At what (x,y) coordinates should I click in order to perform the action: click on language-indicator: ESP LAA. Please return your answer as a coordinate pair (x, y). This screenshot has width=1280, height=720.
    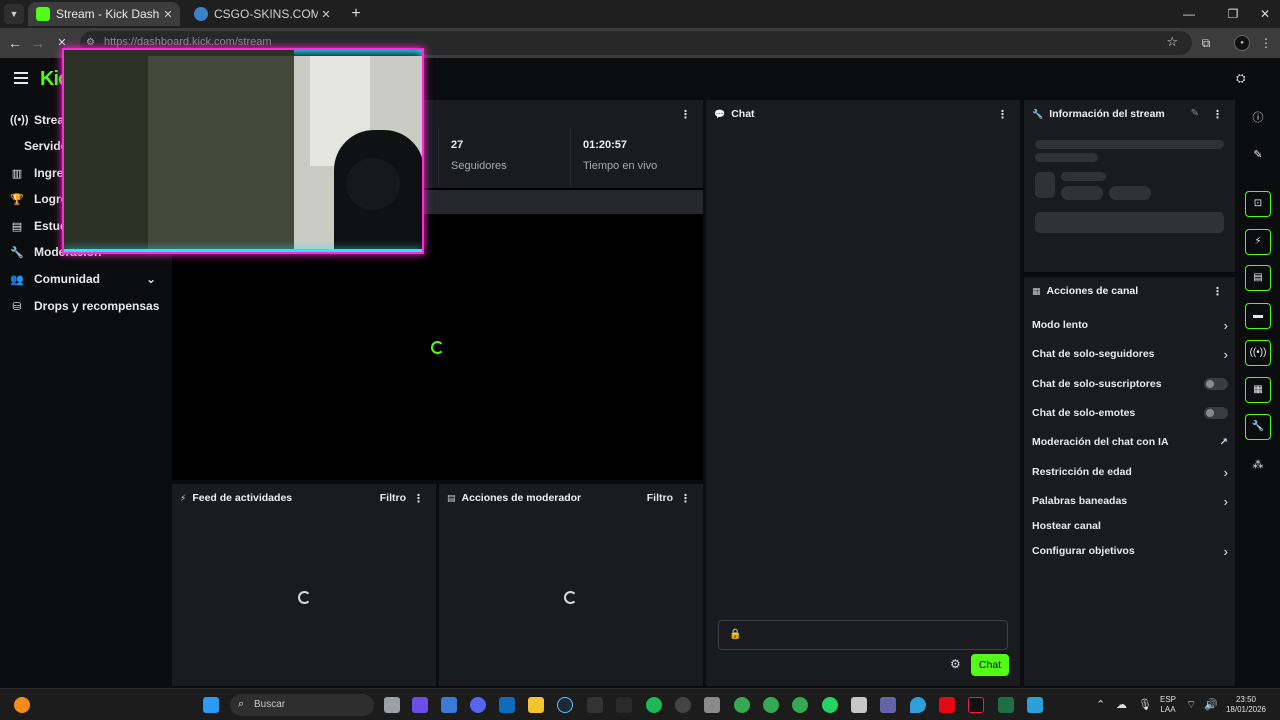
    Looking at the image, I should click on (1168, 705).